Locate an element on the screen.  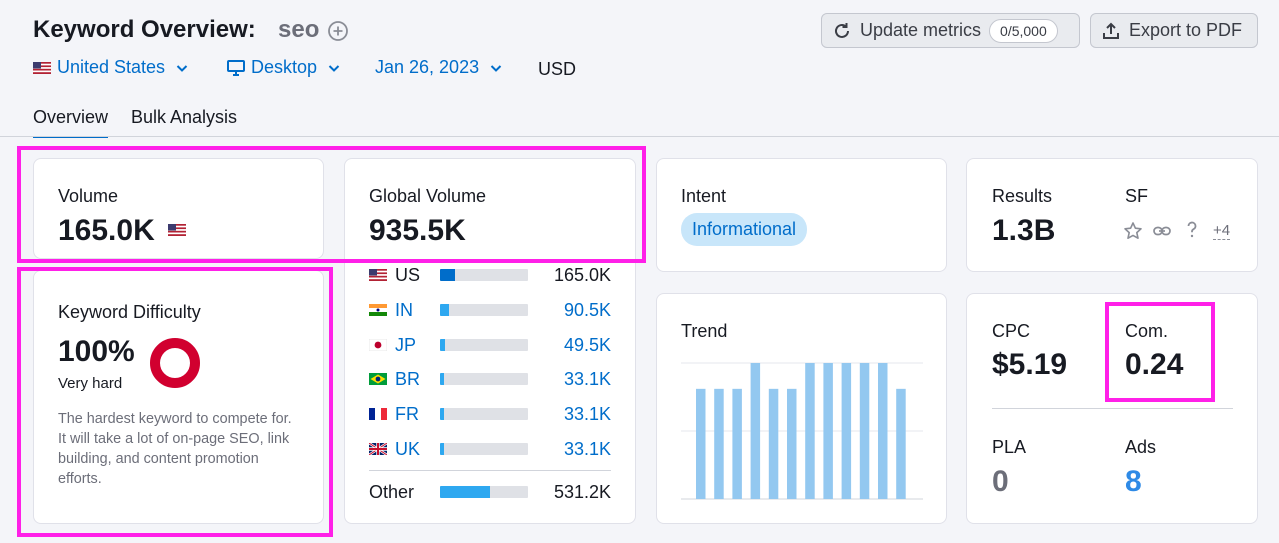
page-title: Keyword Overview: is located at coordinates (144, 29).